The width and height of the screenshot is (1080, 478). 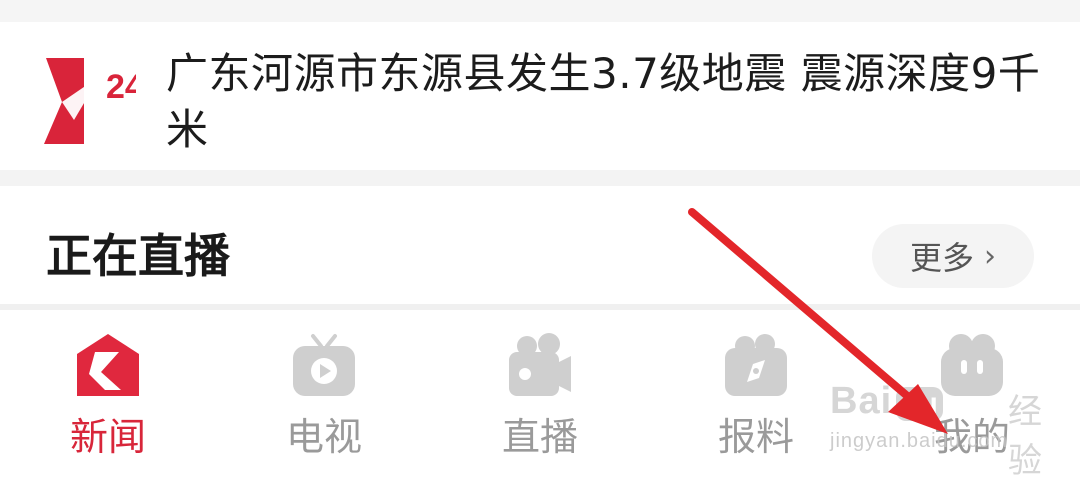 What do you see at coordinates (540, 11) in the screenshot?
I see `top-gap` at bounding box center [540, 11].